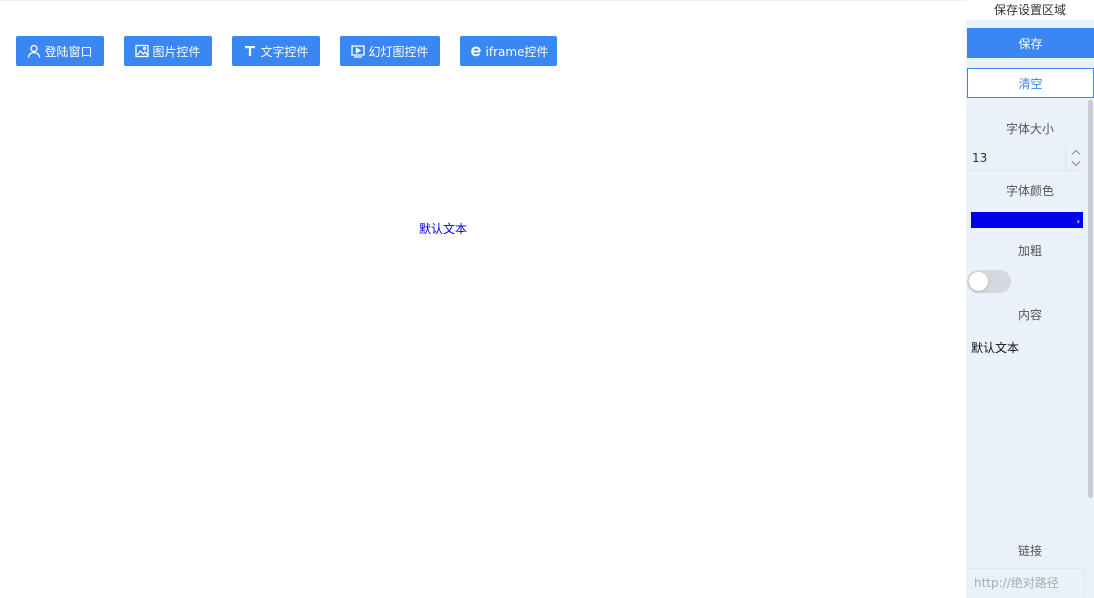 The height and width of the screenshot is (598, 1094). I want to click on font-size-value: 13, so click(980, 158).